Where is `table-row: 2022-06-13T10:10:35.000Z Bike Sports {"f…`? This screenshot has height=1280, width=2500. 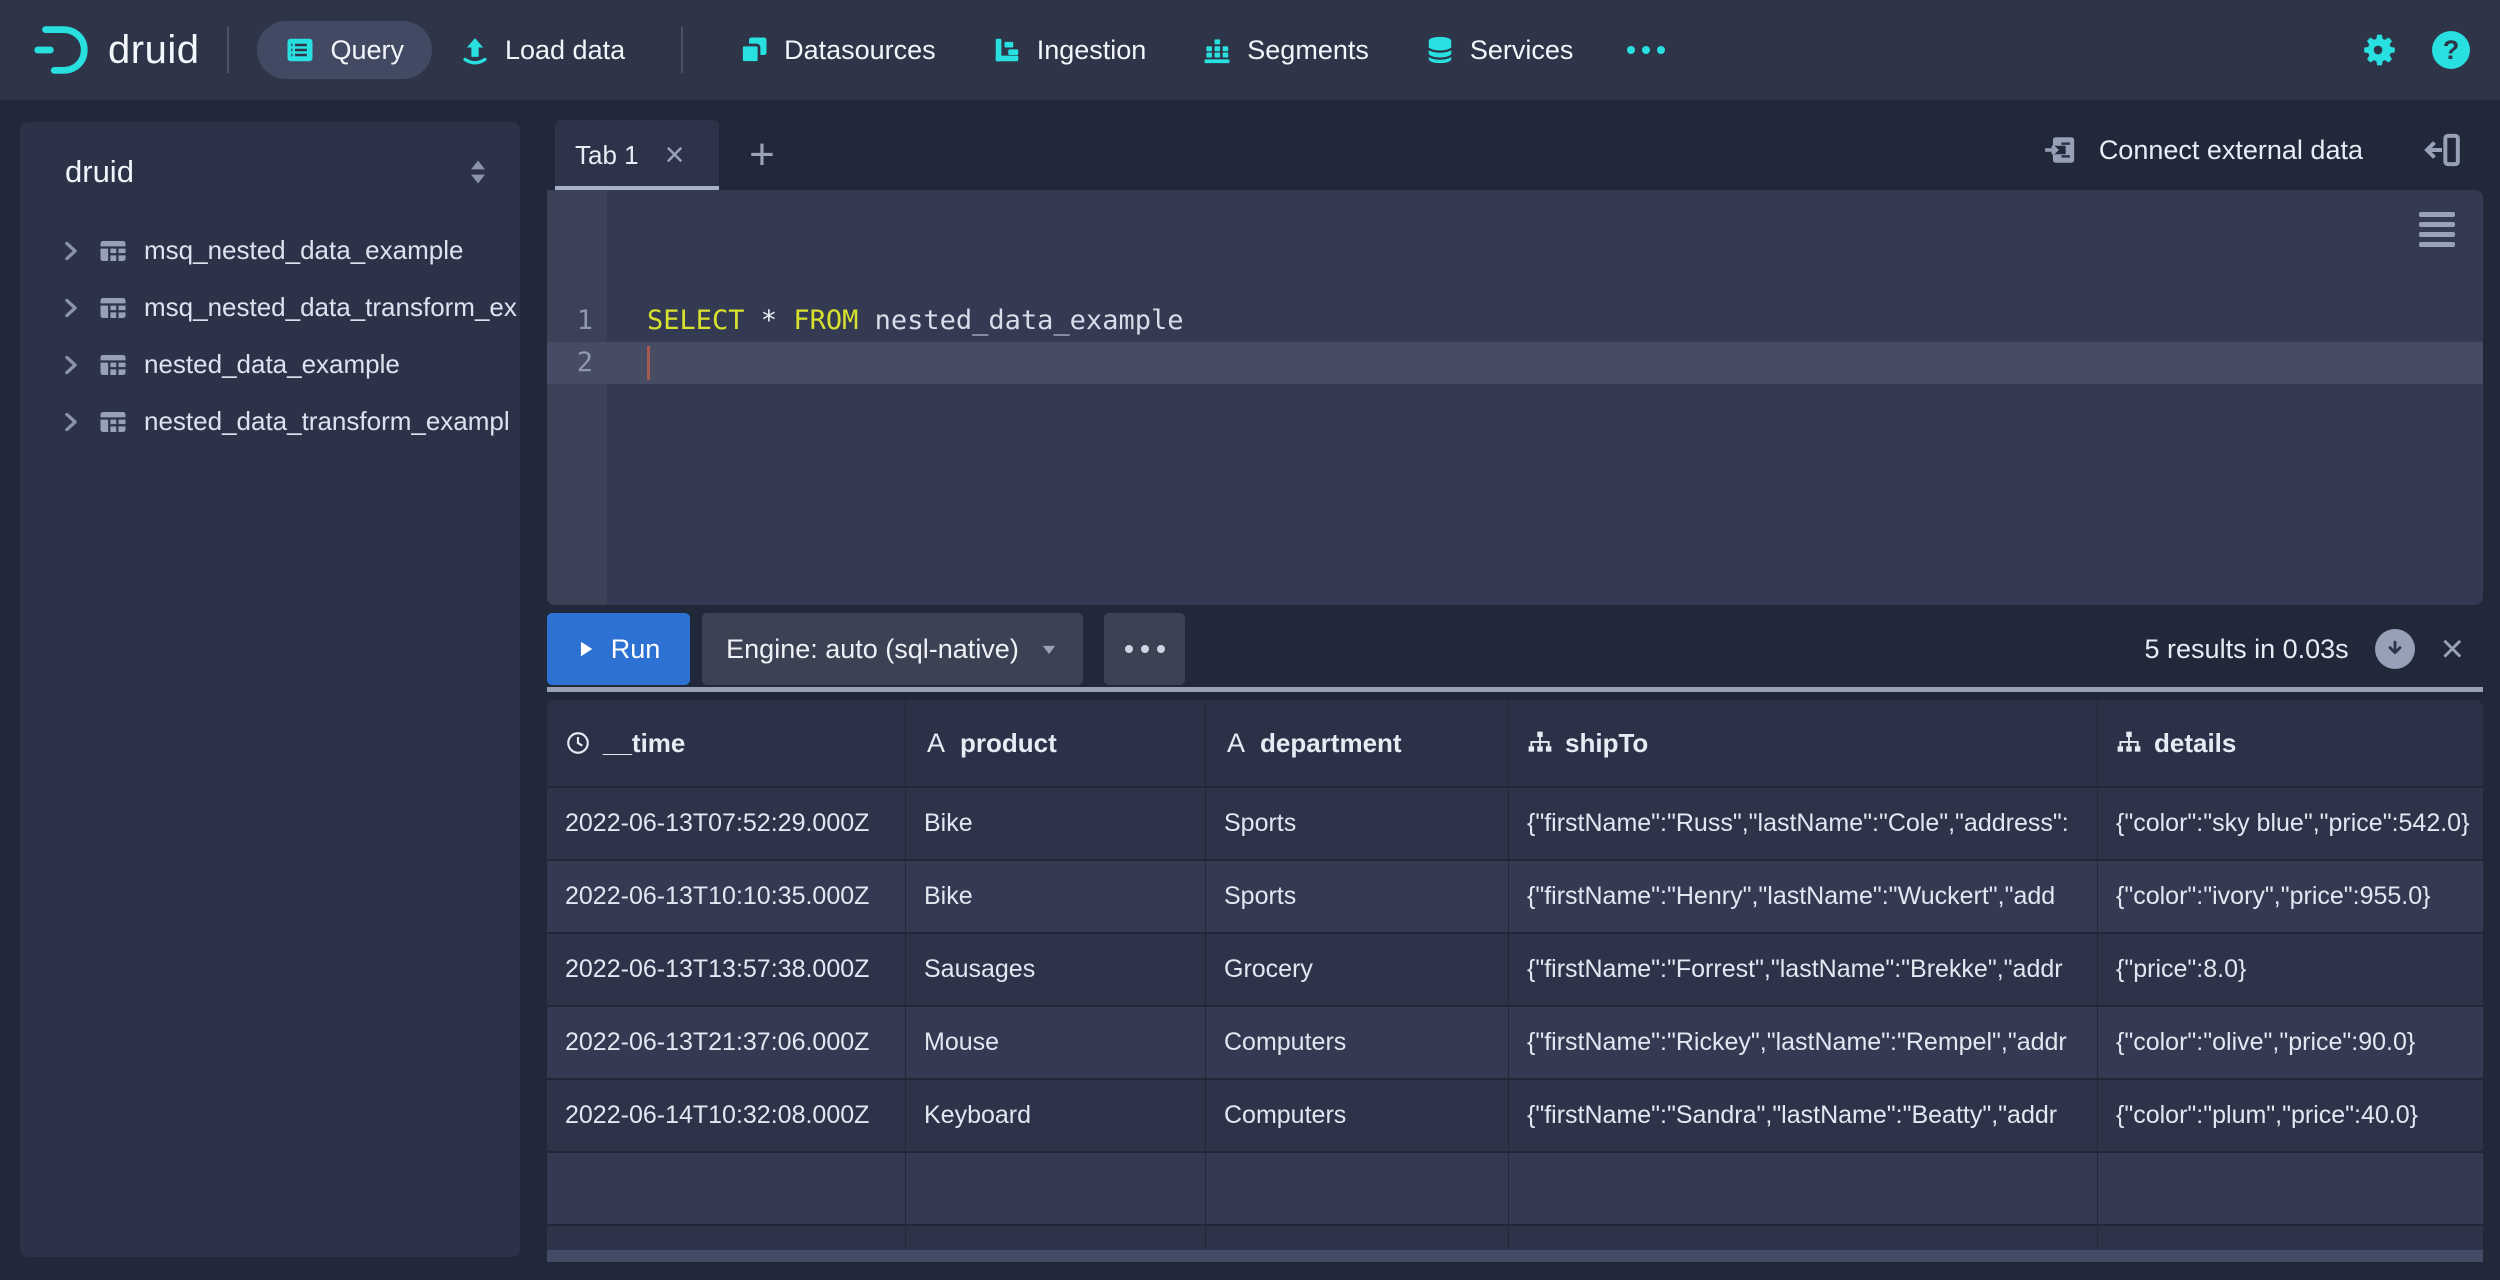 table-row: 2022-06-13T10:10:35.000Z Bike Sports {"f… is located at coordinates (1515, 897).